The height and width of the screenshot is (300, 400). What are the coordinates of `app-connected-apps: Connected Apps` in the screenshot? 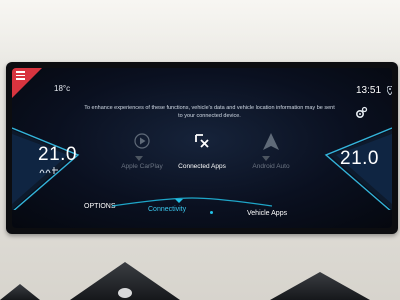 It's located at (202, 151).